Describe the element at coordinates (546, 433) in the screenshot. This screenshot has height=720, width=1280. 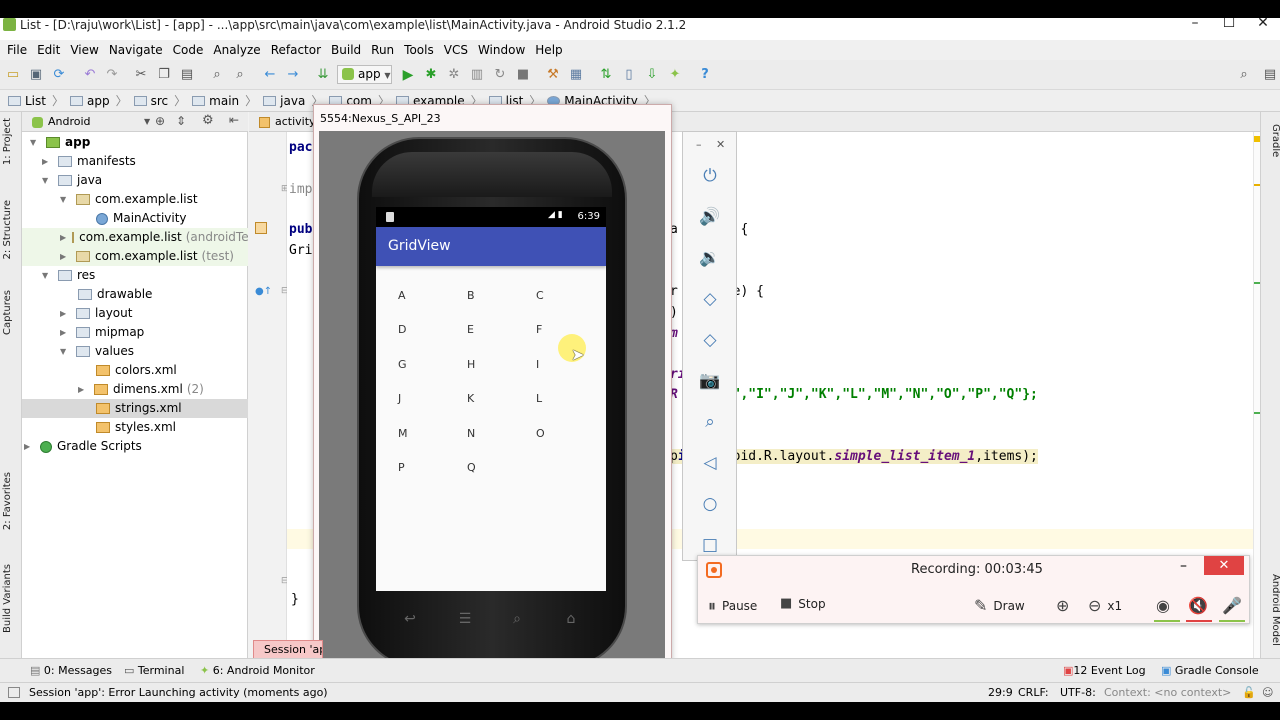
I see `grid-item-o: O` at that location.